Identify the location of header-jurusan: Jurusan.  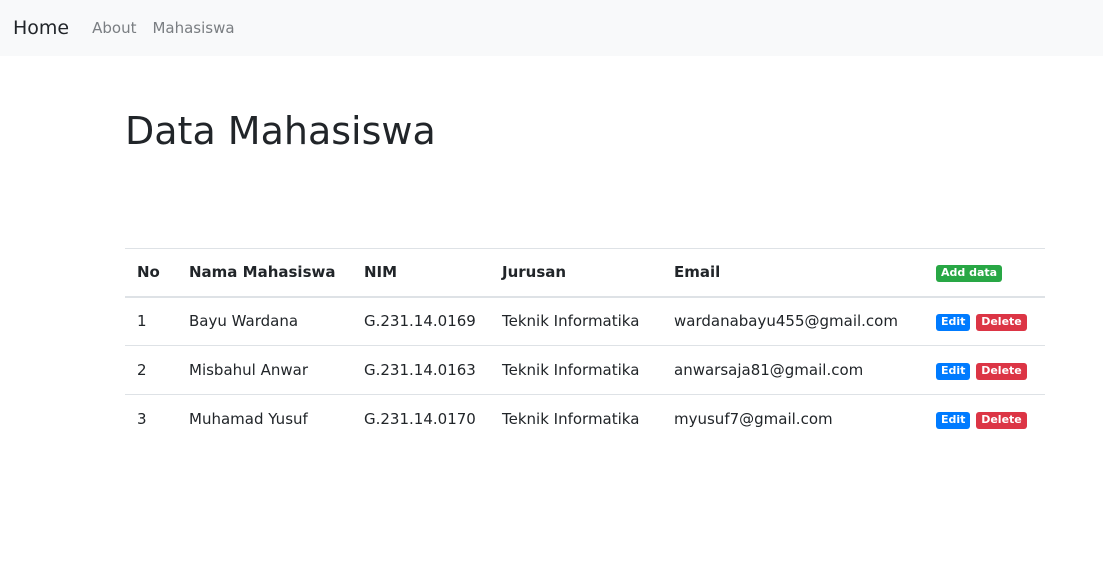
(576, 273).